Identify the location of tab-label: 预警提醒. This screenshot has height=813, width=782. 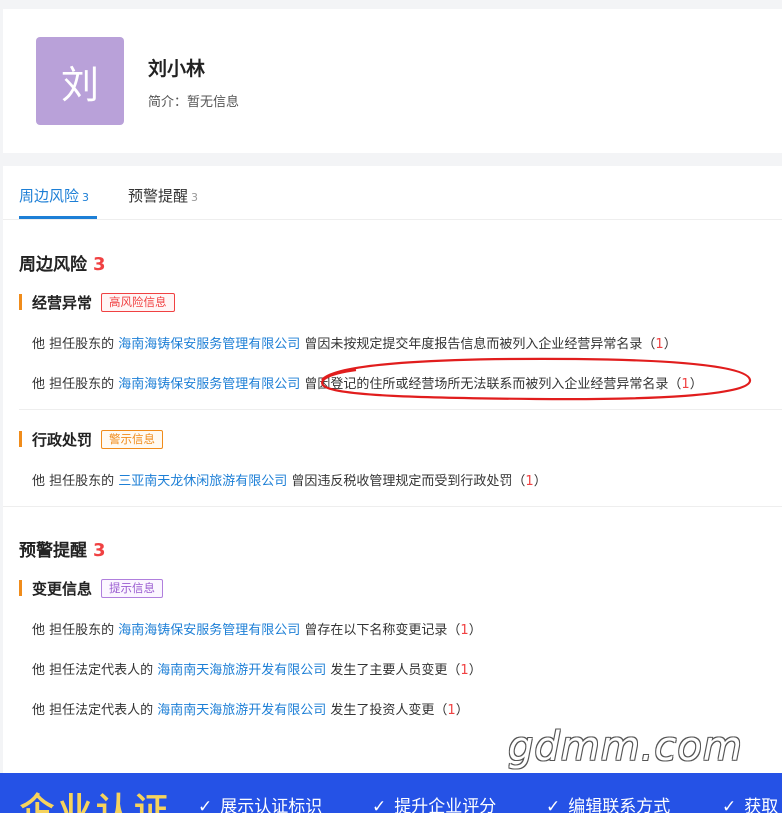
(158, 196).